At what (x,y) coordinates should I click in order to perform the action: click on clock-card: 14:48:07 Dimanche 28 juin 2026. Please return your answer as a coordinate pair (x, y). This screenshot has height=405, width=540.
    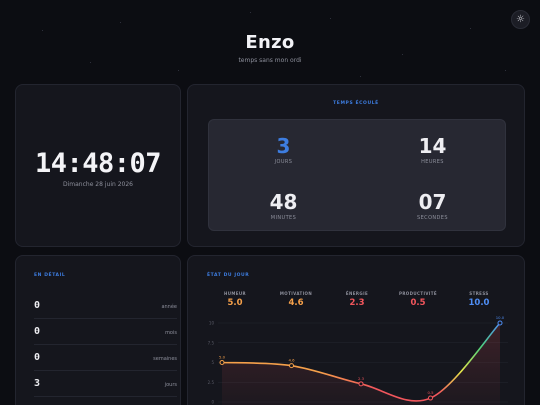
    Looking at the image, I should click on (98, 165).